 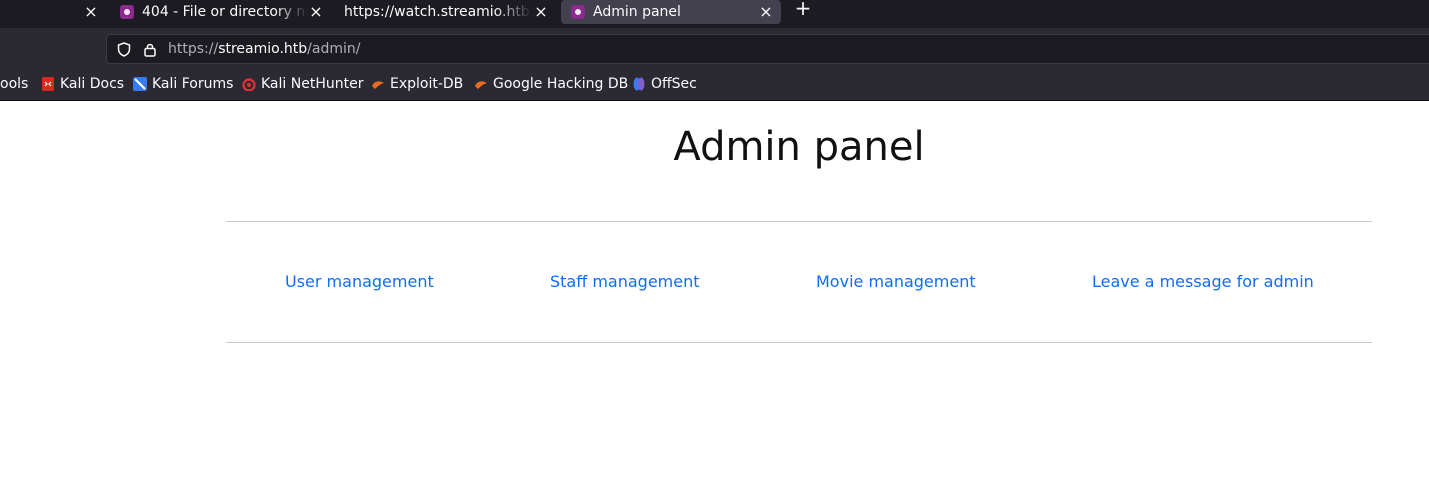 I want to click on kali-docs-icon, so click(x=48, y=84).